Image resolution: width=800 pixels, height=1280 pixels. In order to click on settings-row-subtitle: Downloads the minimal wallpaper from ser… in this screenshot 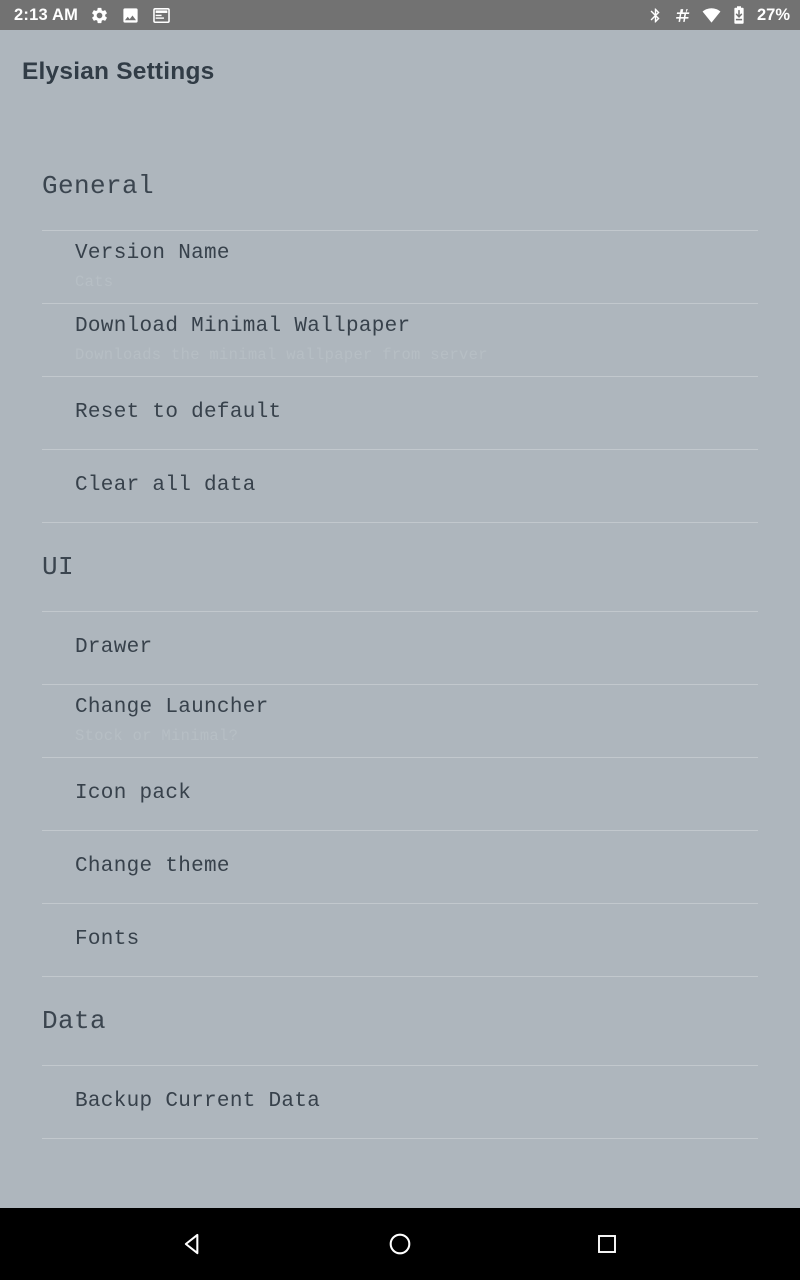, I will do `click(281, 354)`.